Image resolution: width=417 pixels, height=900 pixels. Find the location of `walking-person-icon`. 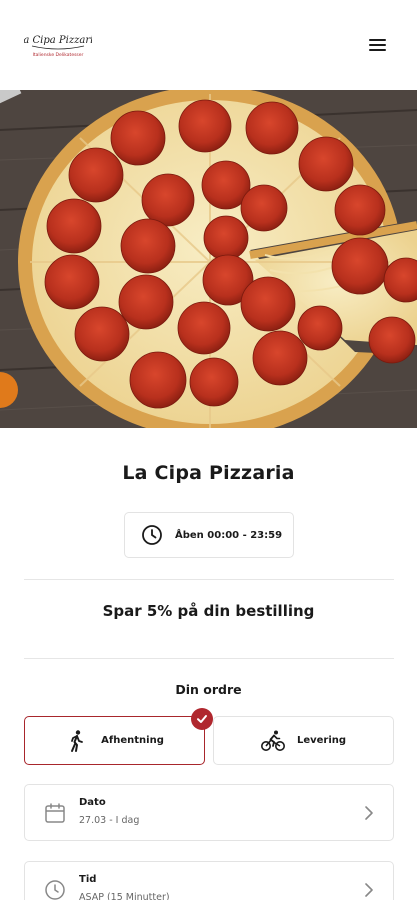

walking-person-icon is located at coordinates (77, 740).